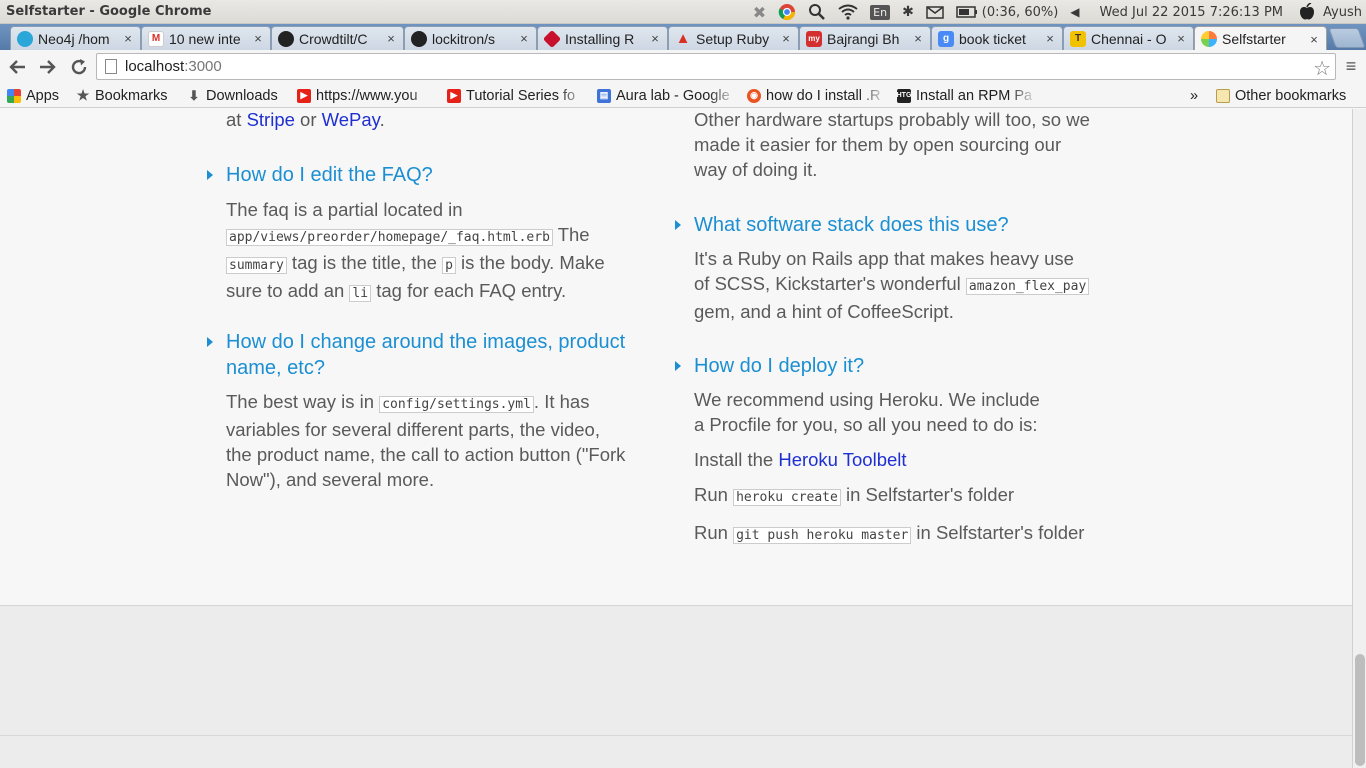 The image size is (1366, 768). What do you see at coordinates (814, 38) in the screenshot?
I see `bookmyshow-icon: my` at bounding box center [814, 38].